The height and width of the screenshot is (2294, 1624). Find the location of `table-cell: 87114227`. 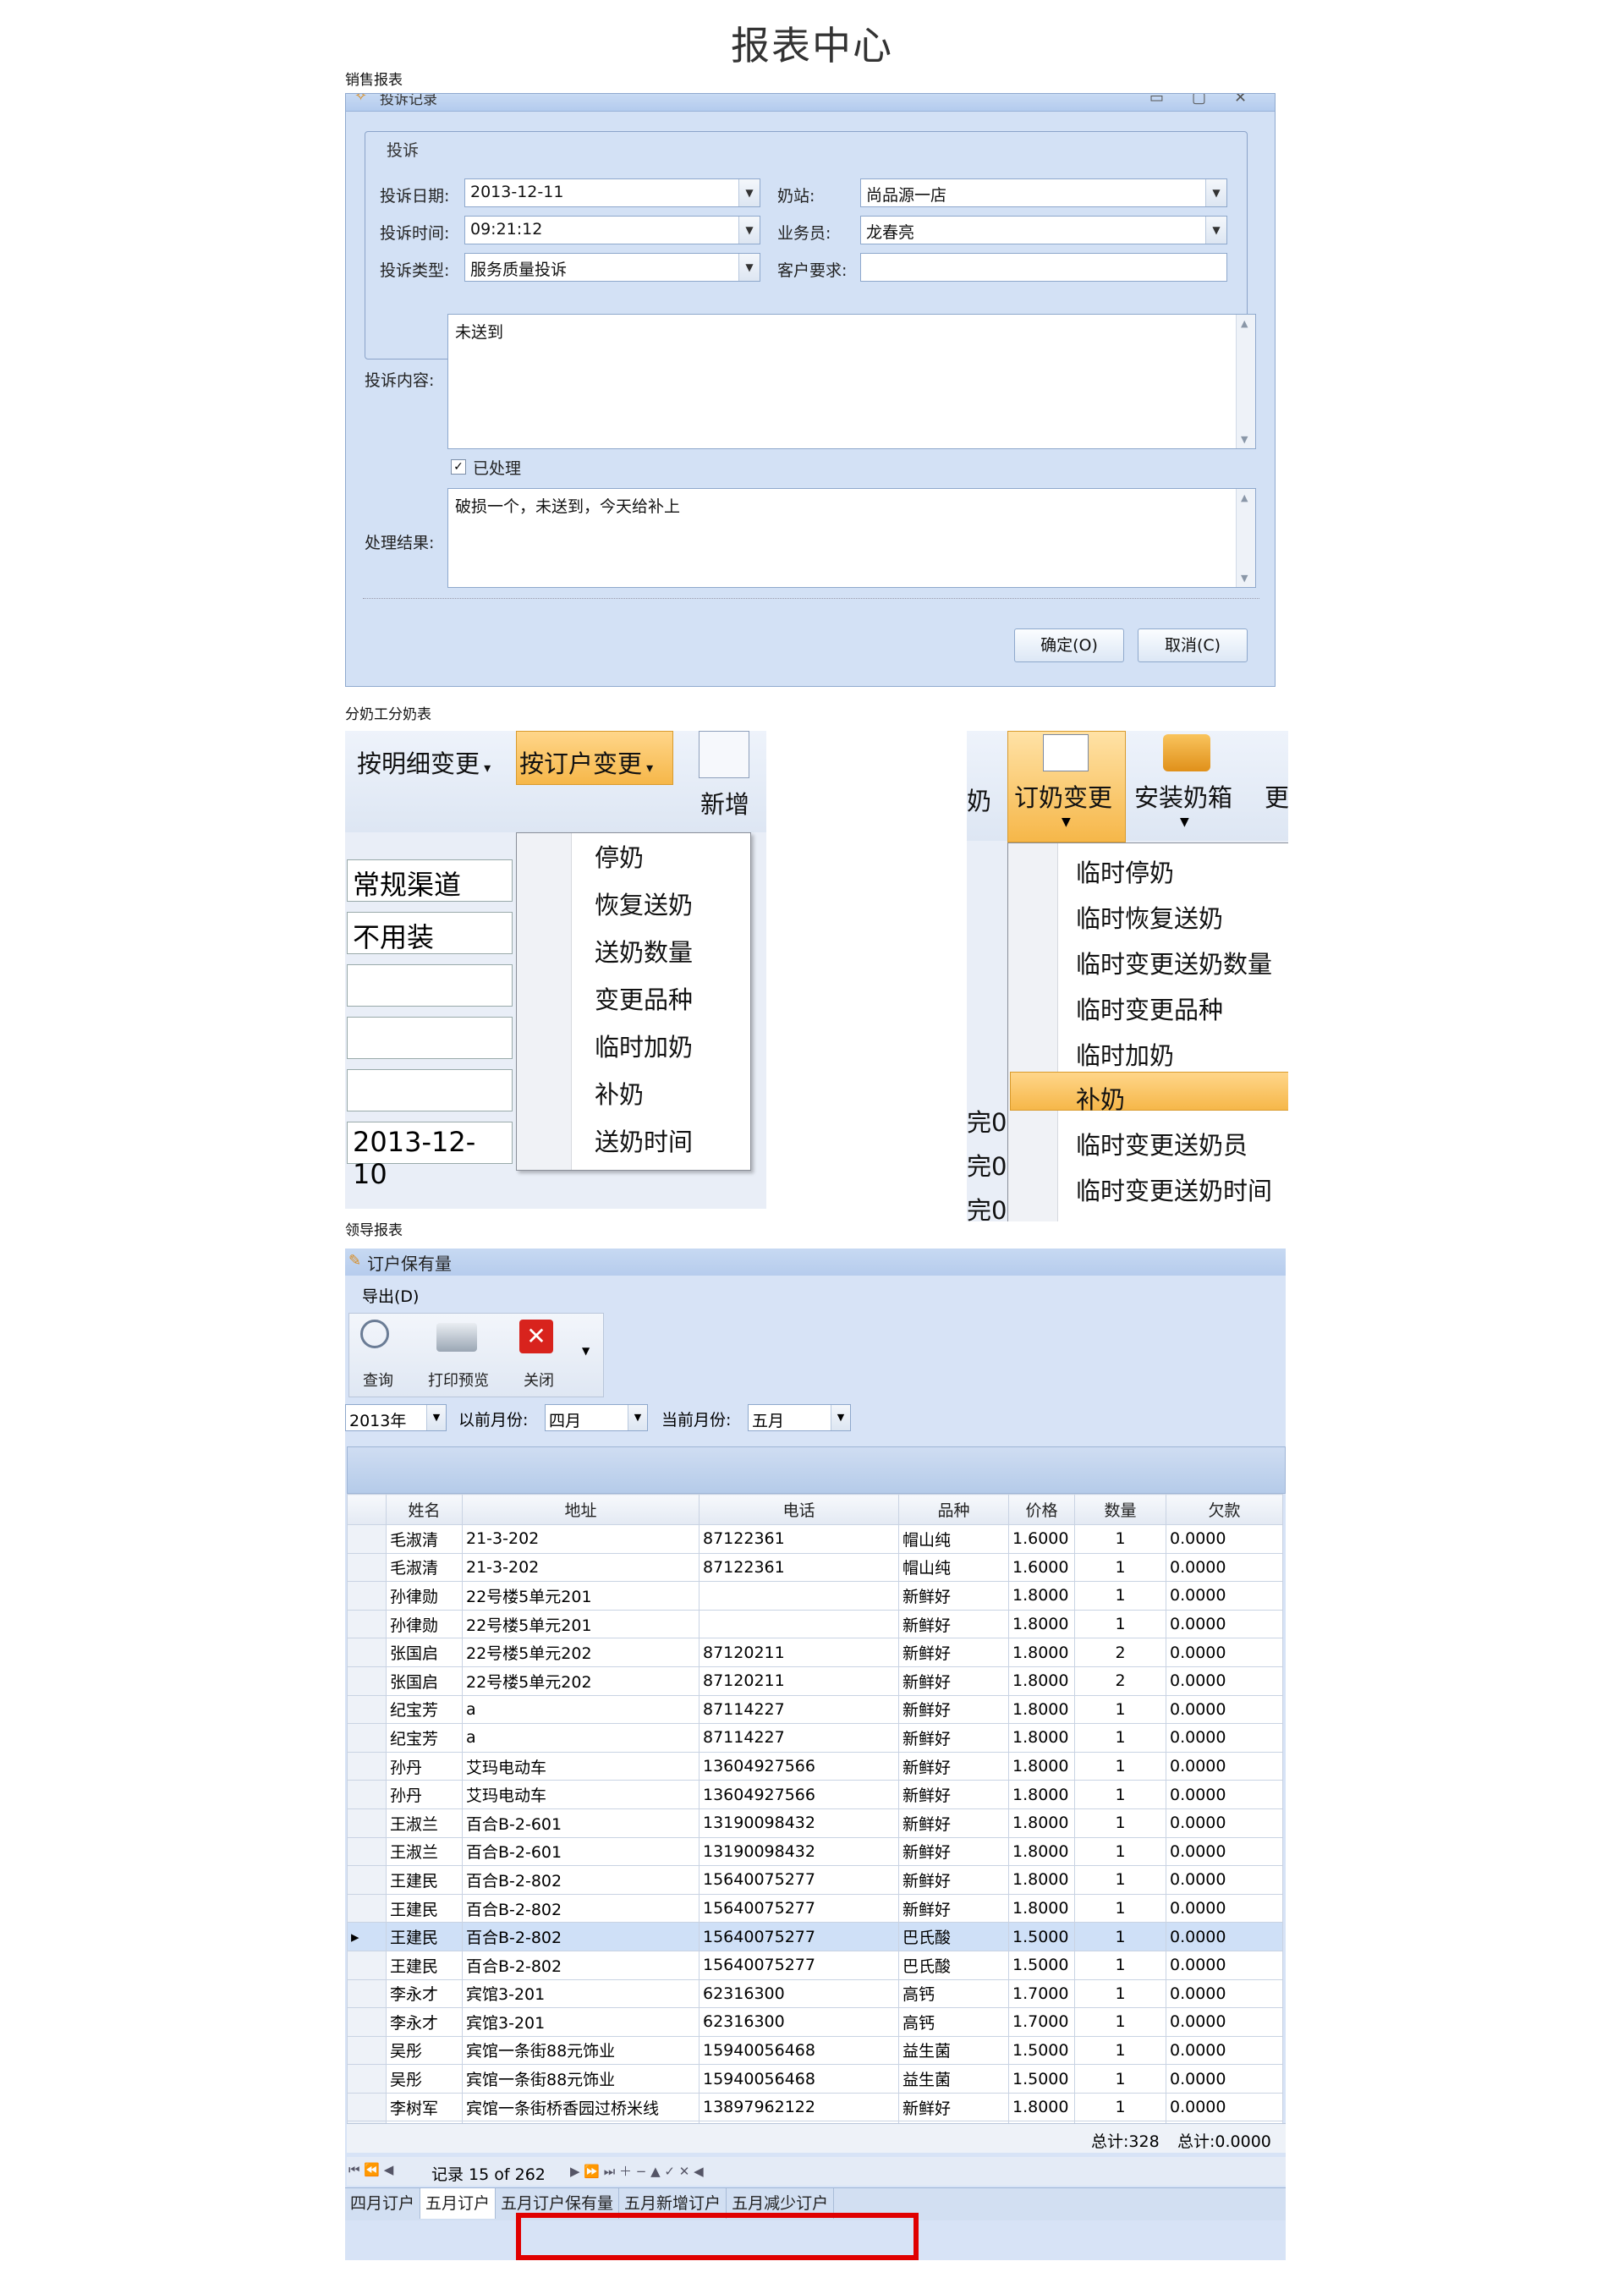

table-cell: 87114227 is located at coordinates (799, 1709).